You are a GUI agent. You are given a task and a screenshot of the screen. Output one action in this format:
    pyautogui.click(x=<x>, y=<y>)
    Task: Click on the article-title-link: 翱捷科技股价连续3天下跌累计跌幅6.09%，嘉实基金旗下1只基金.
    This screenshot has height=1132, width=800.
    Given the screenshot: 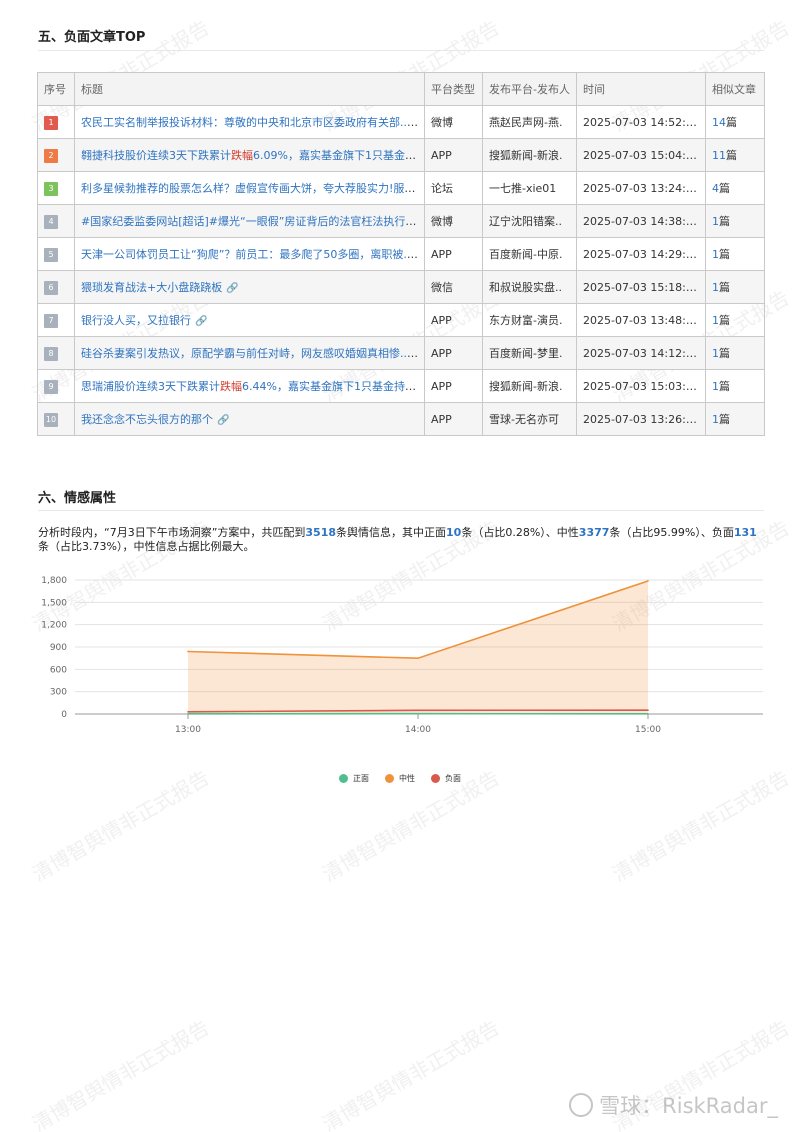 What is the action you would take?
    pyautogui.click(x=248, y=155)
    